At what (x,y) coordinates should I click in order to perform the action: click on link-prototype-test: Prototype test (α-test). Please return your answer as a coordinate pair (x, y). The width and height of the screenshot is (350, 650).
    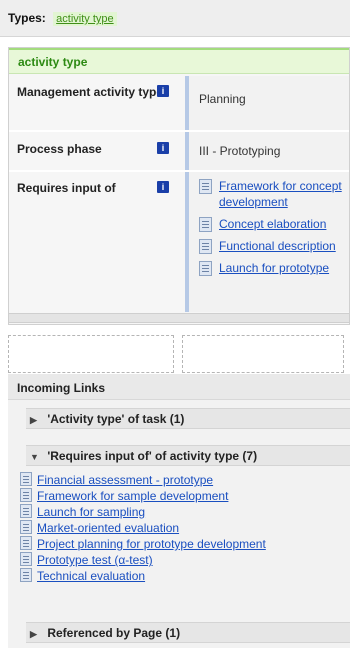
    Looking at the image, I should click on (95, 560).